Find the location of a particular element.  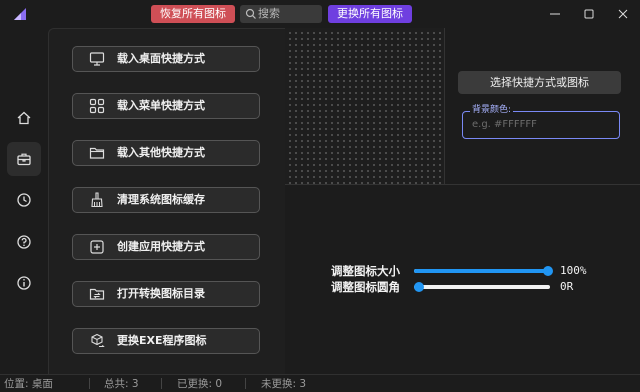

status-not-replaced: 未更换: 3 is located at coordinates (284, 384).